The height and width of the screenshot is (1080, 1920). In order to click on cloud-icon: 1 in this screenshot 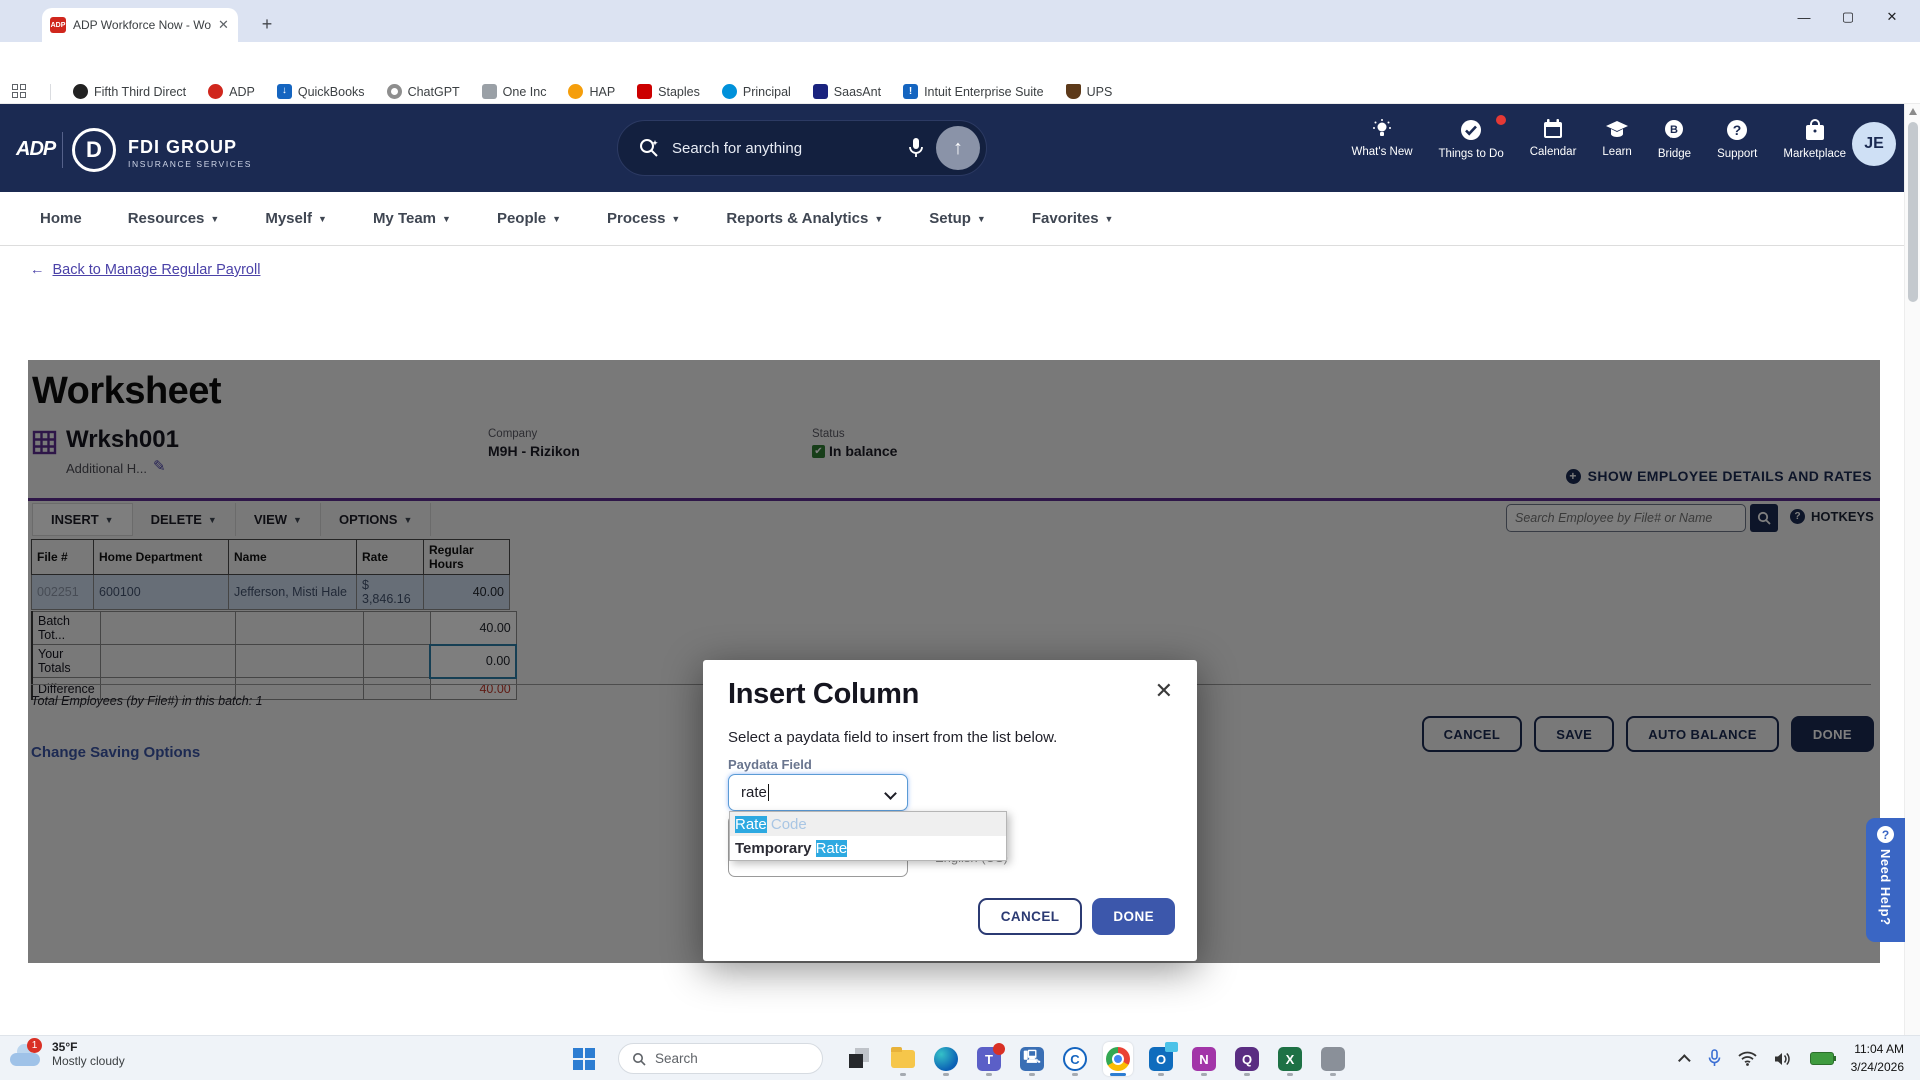, I will do `click(27, 1052)`.